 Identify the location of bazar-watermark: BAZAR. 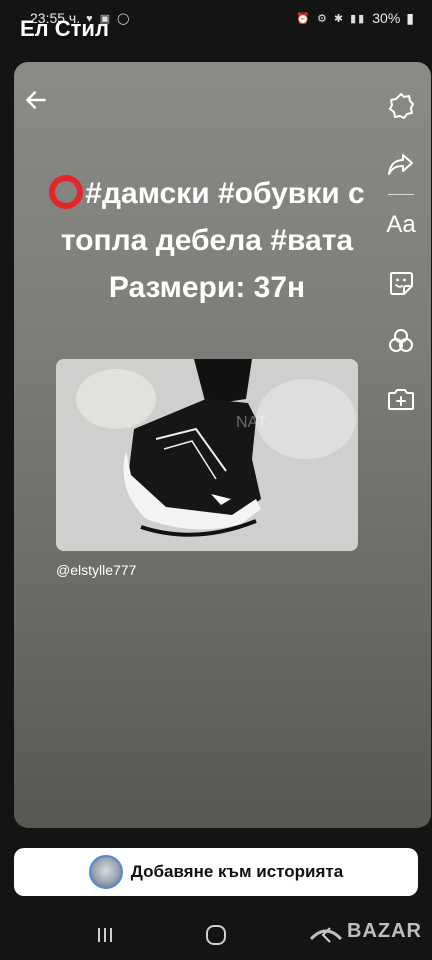
(365, 931).